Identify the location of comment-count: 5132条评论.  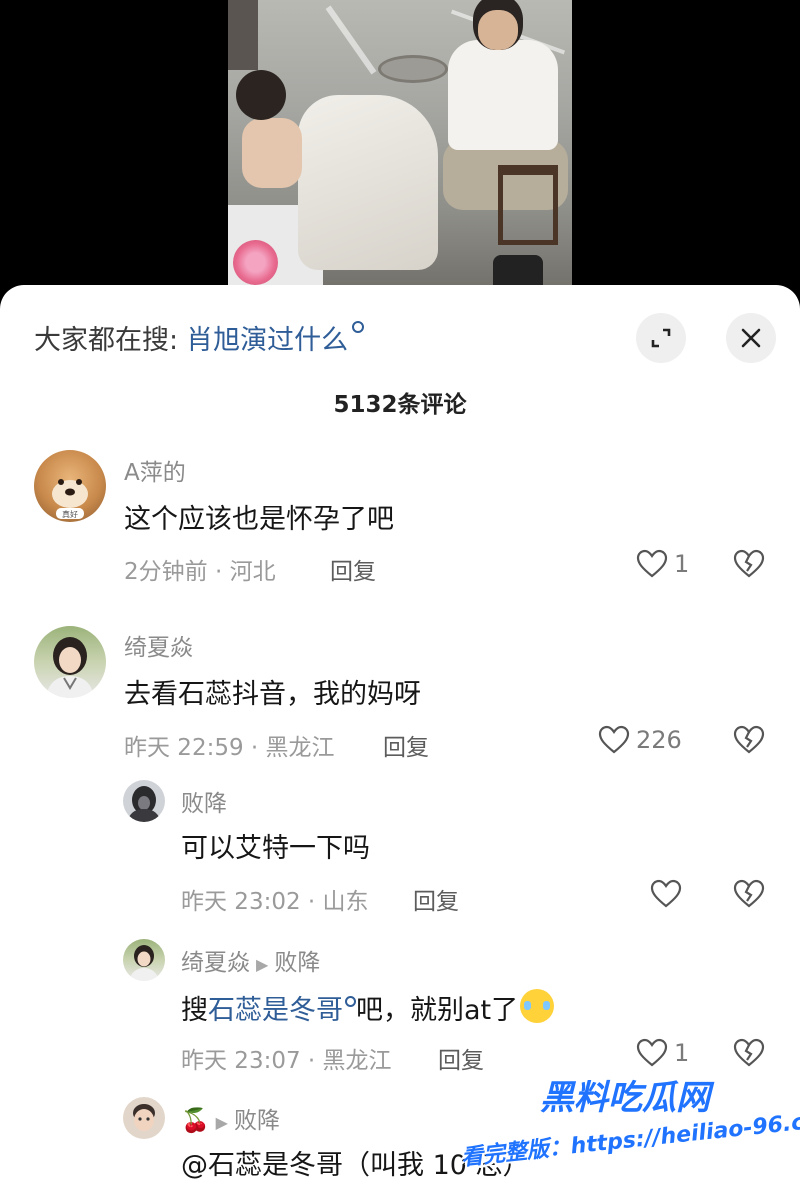
(400, 405).